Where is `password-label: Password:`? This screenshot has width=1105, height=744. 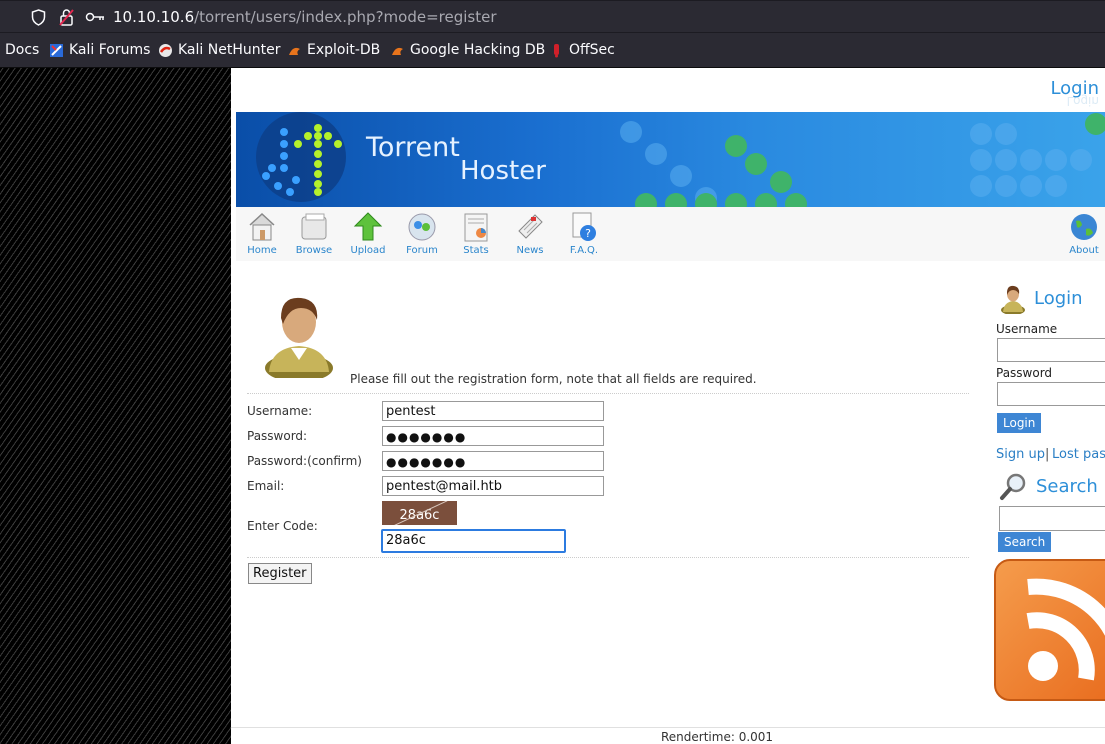 password-label: Password: is located at coordinates (277, 436).